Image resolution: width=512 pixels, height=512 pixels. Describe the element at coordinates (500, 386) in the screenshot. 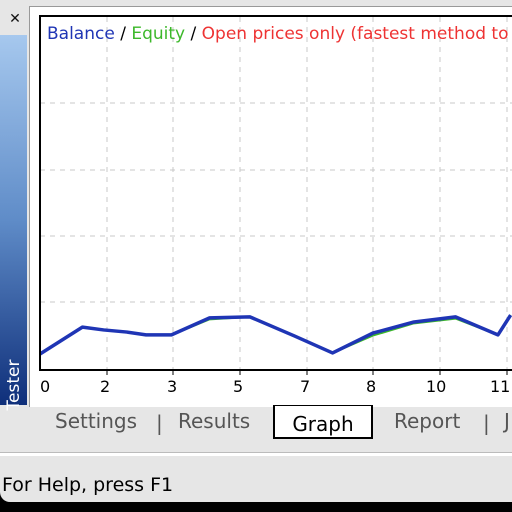

I see `x-tick-label: 11` at that location.